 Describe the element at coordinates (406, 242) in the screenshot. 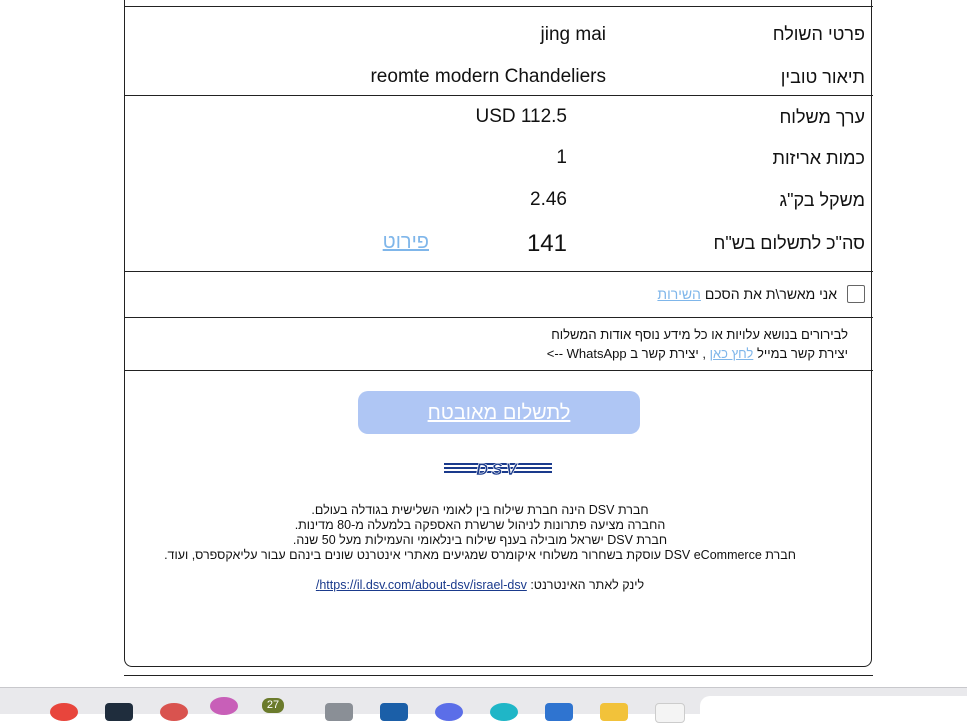

I see `details-link: פירוט` at that location.